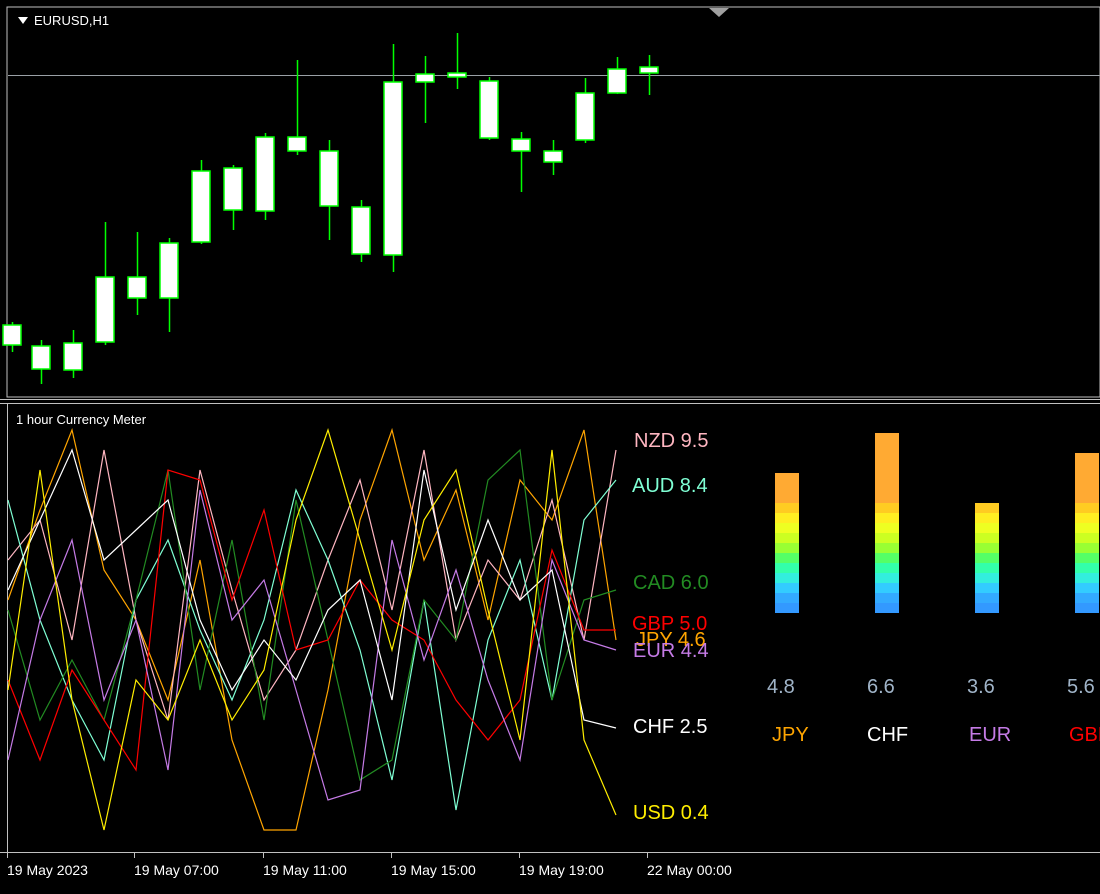  Describe the element at coordinates (671, 813) in the screenshot. I see `label-usd: USD 0.4` at that location.